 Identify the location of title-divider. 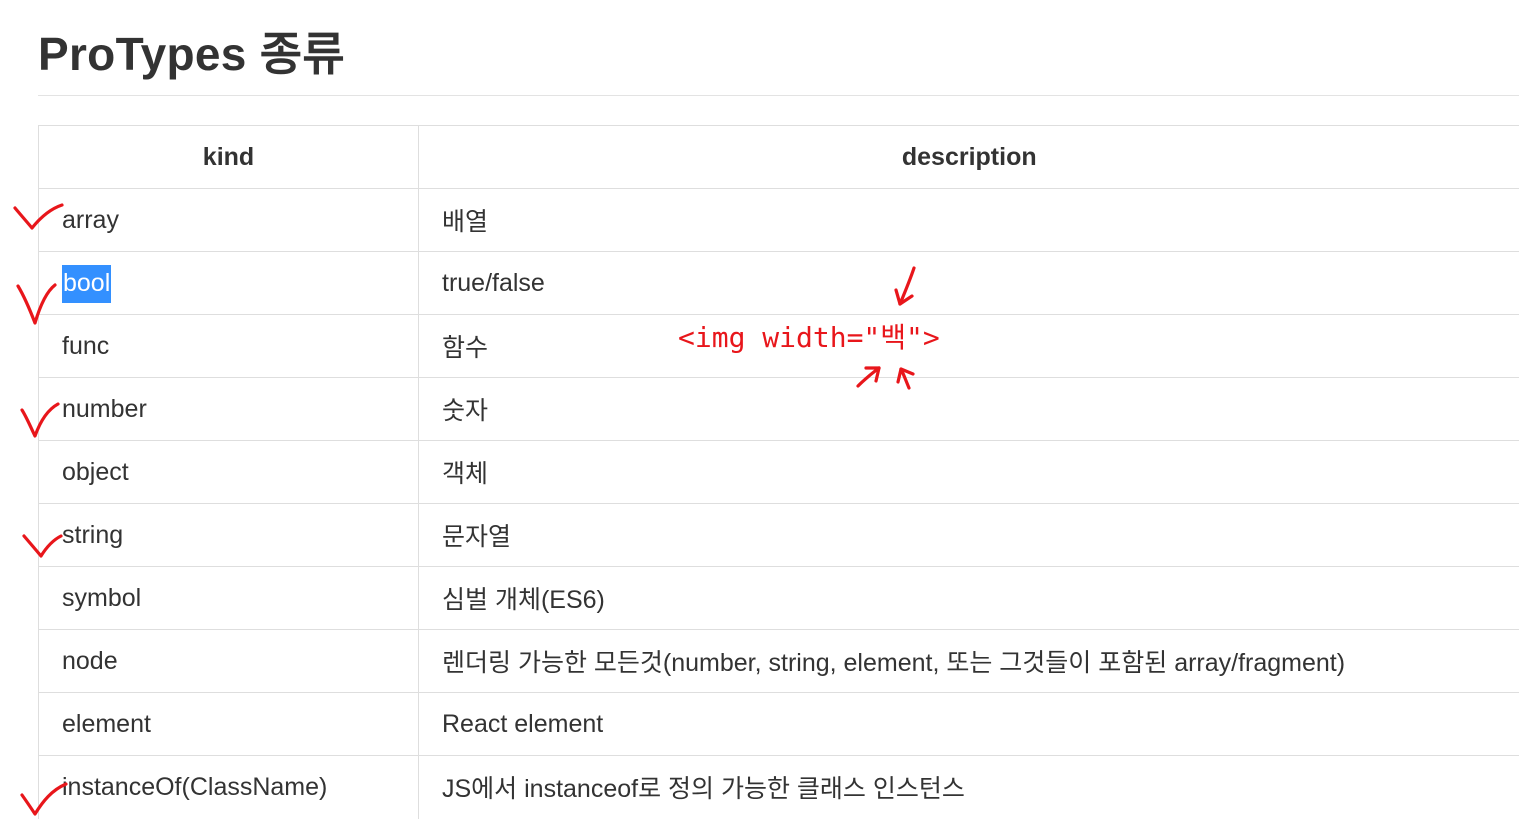
(778, 95).